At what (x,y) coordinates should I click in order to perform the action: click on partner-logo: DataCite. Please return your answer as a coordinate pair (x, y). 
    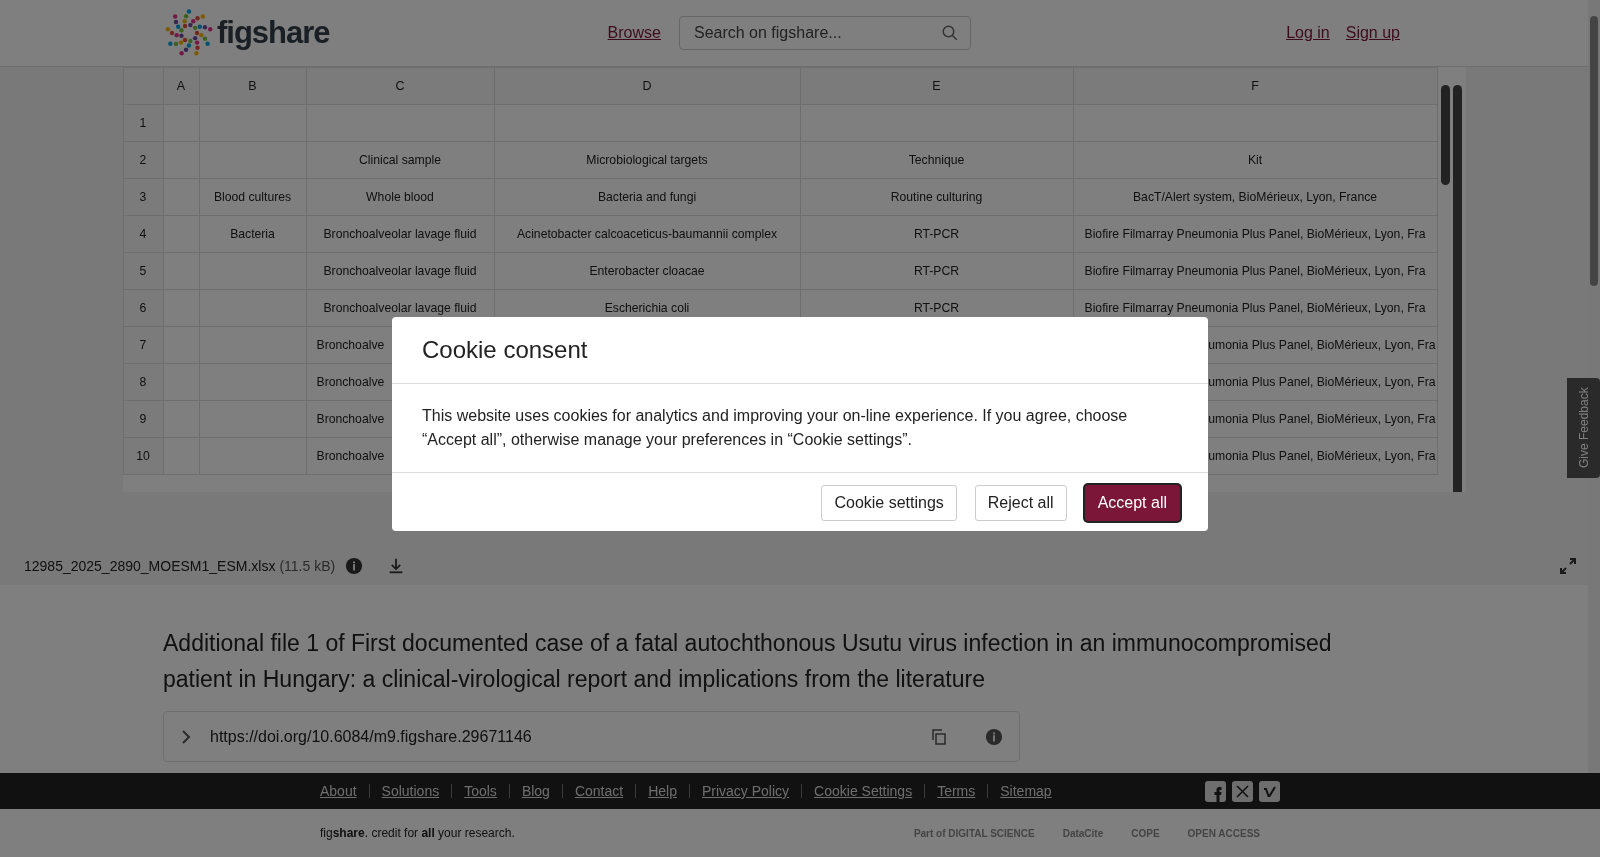
    Looking at the image, I should click on (1083, 833).